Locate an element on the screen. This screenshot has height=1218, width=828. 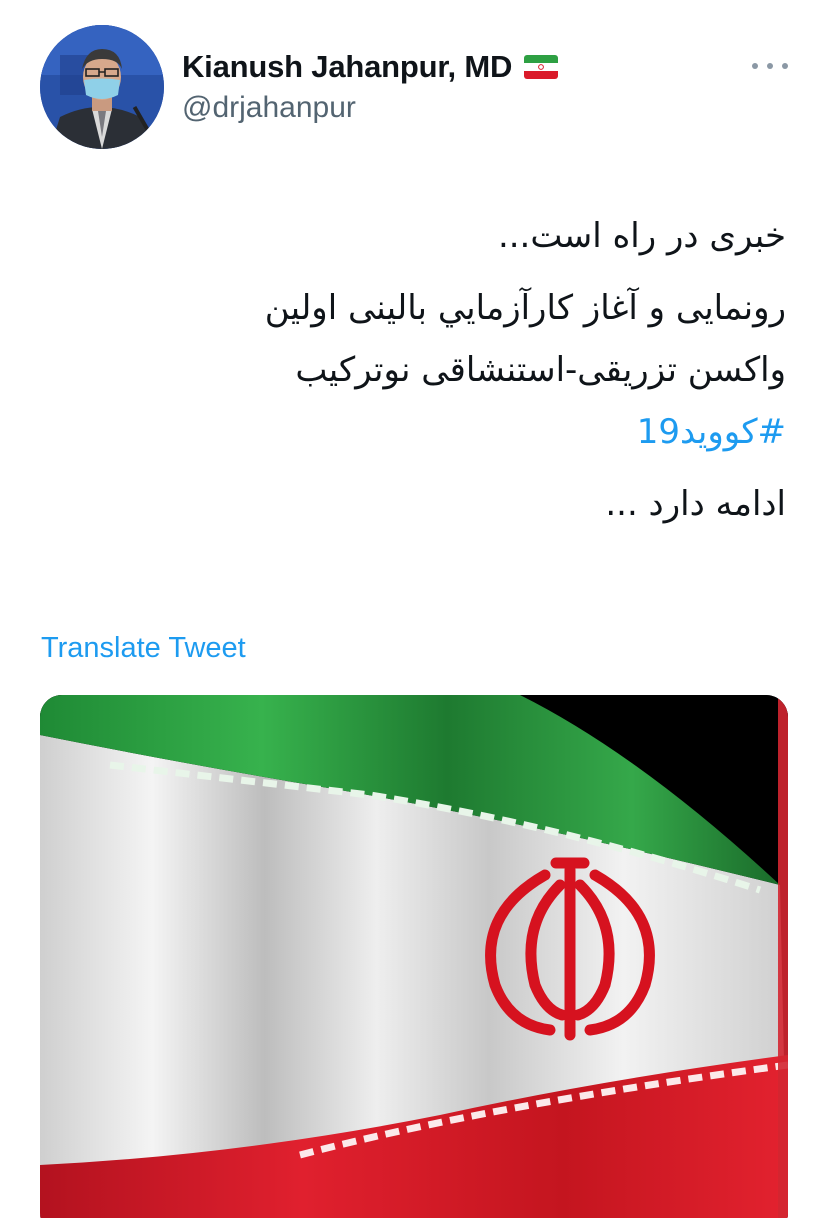
author-handle: @drjahanpur is located at coordinates (269, 108).